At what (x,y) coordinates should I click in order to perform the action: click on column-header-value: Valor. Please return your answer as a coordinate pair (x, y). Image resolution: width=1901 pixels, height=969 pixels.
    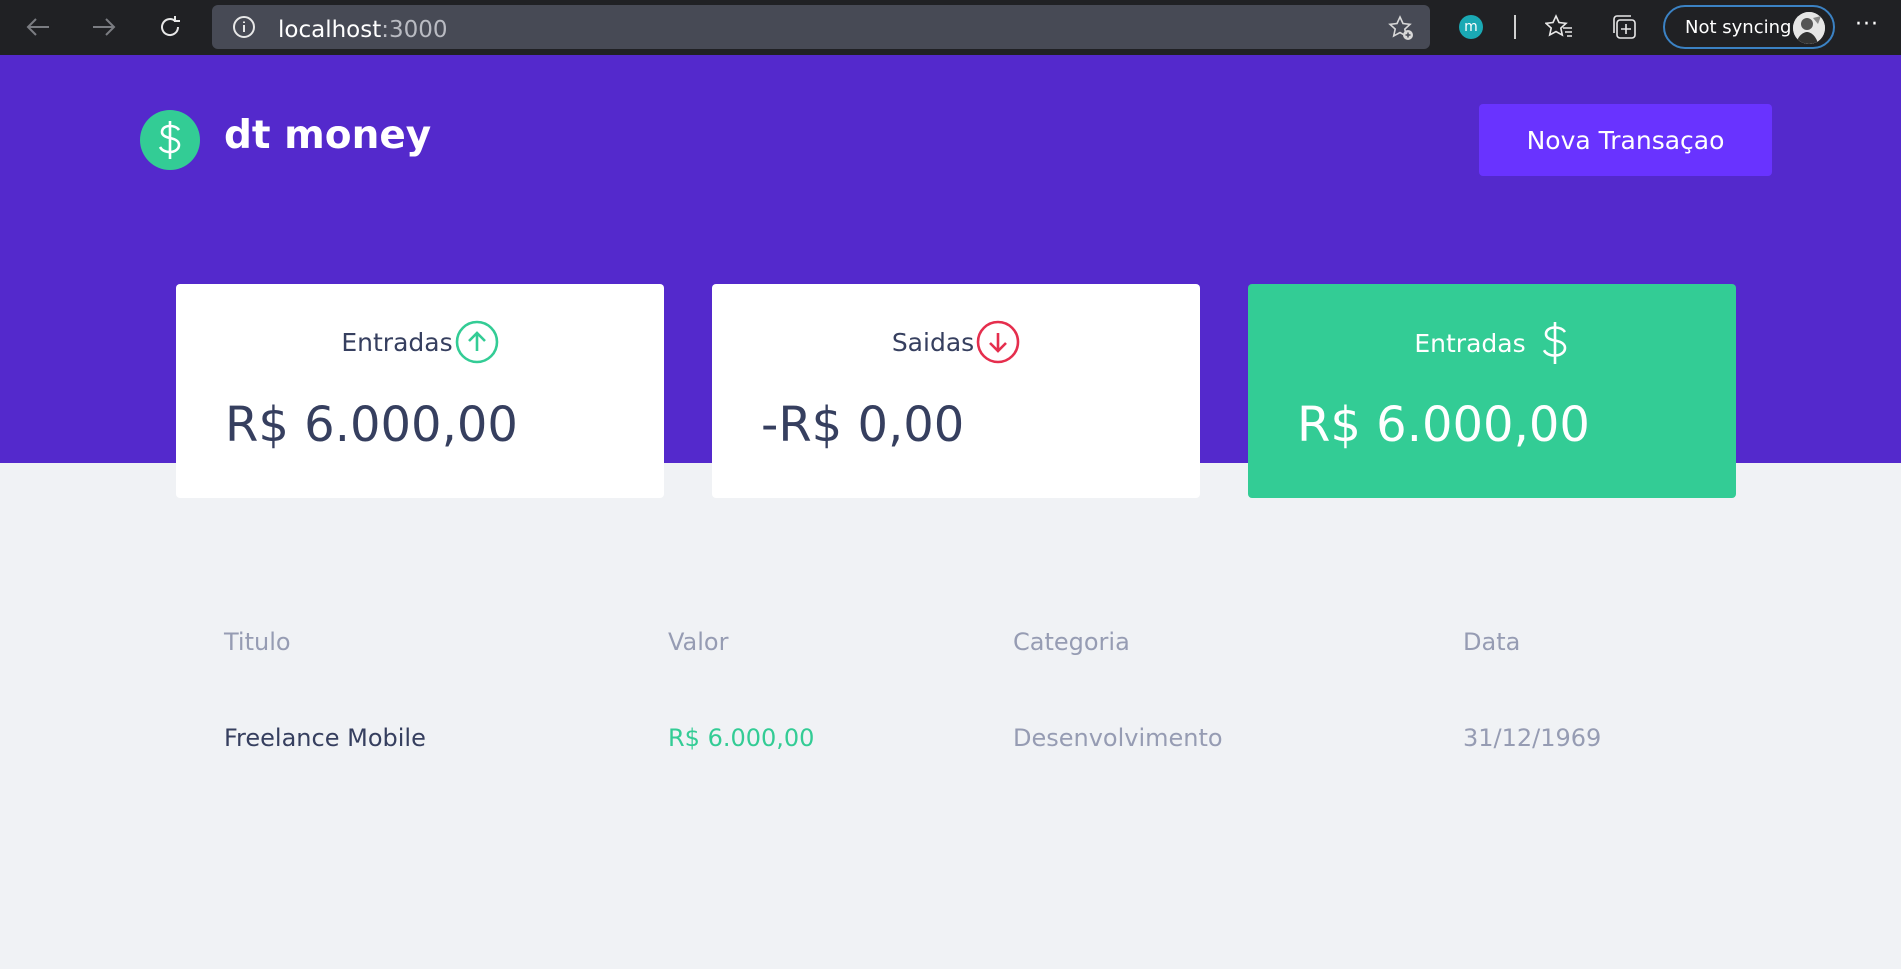
    Looking at the image, I should click on (698, 642).